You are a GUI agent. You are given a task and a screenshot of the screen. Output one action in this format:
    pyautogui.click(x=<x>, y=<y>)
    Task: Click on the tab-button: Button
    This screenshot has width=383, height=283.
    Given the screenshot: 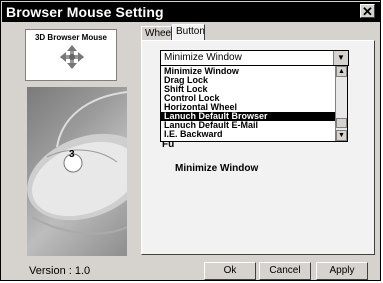 What is the action you would take?
    pyautogui.click(x=188, y=32)
    